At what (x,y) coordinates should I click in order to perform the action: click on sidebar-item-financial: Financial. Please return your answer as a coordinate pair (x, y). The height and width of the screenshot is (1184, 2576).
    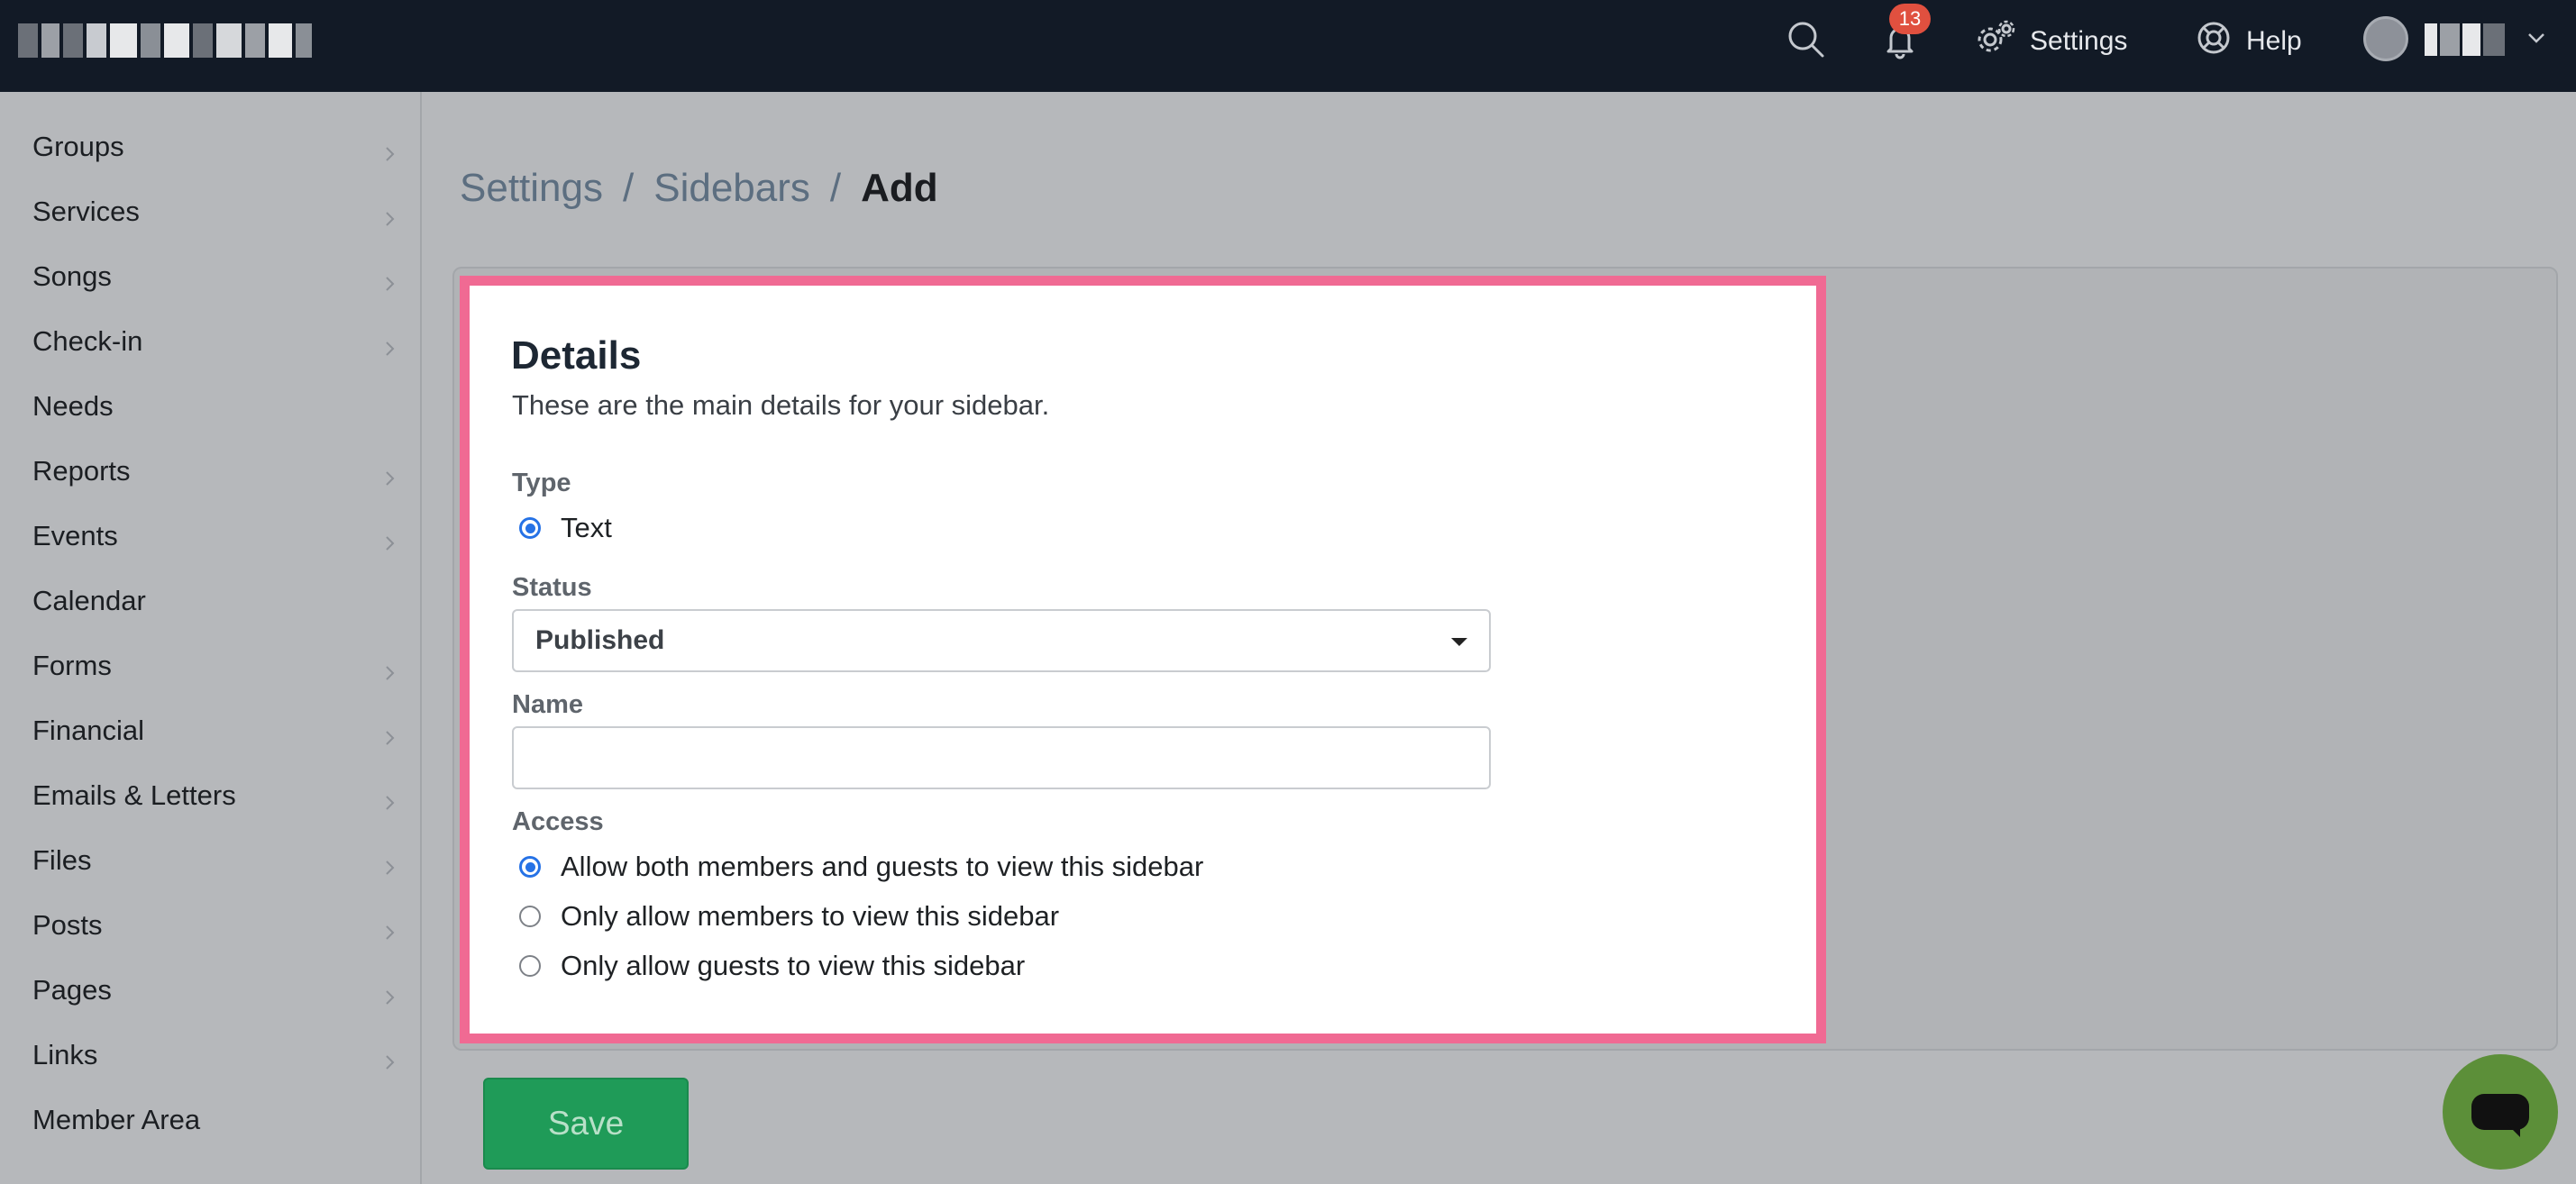
    Looking at the image, I should click on (210, 730).